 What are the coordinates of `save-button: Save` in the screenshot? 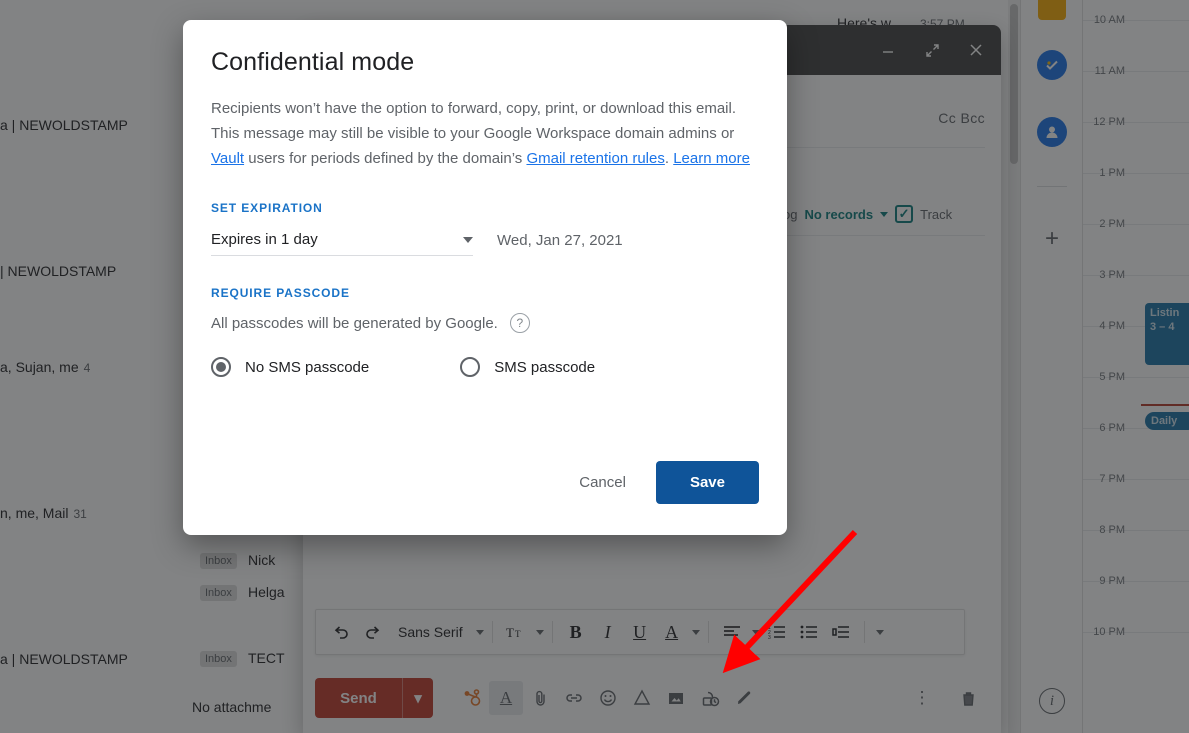 It's located at (707, 482).